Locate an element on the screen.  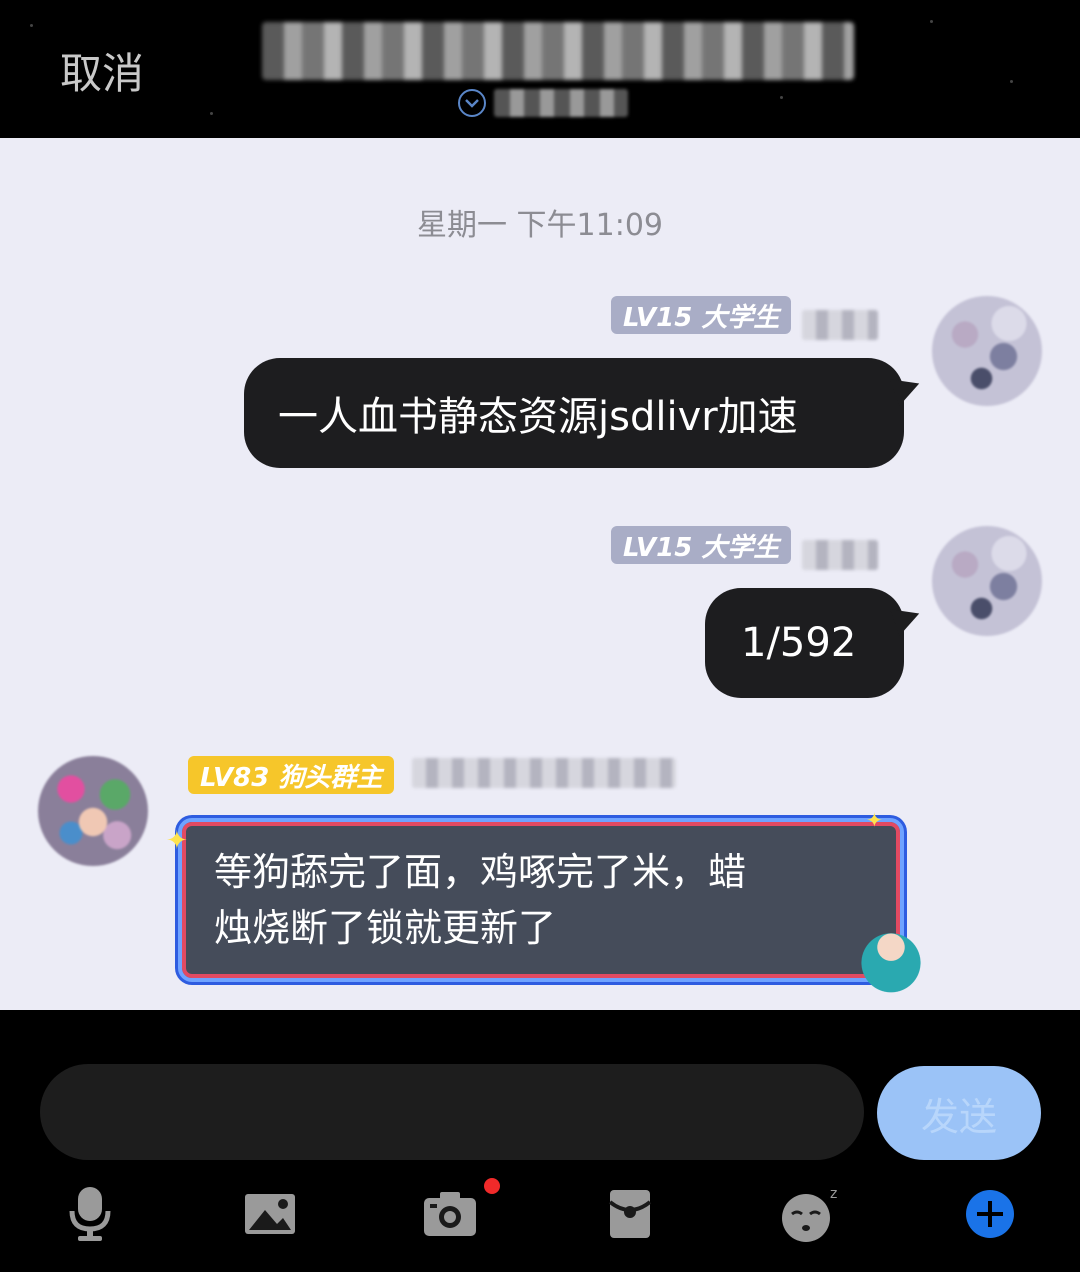
message-text: 等狗舔完了面，鸡啄完了米，蜡 烛烧断了锁就更新了 is located at coordinates (544, 900).